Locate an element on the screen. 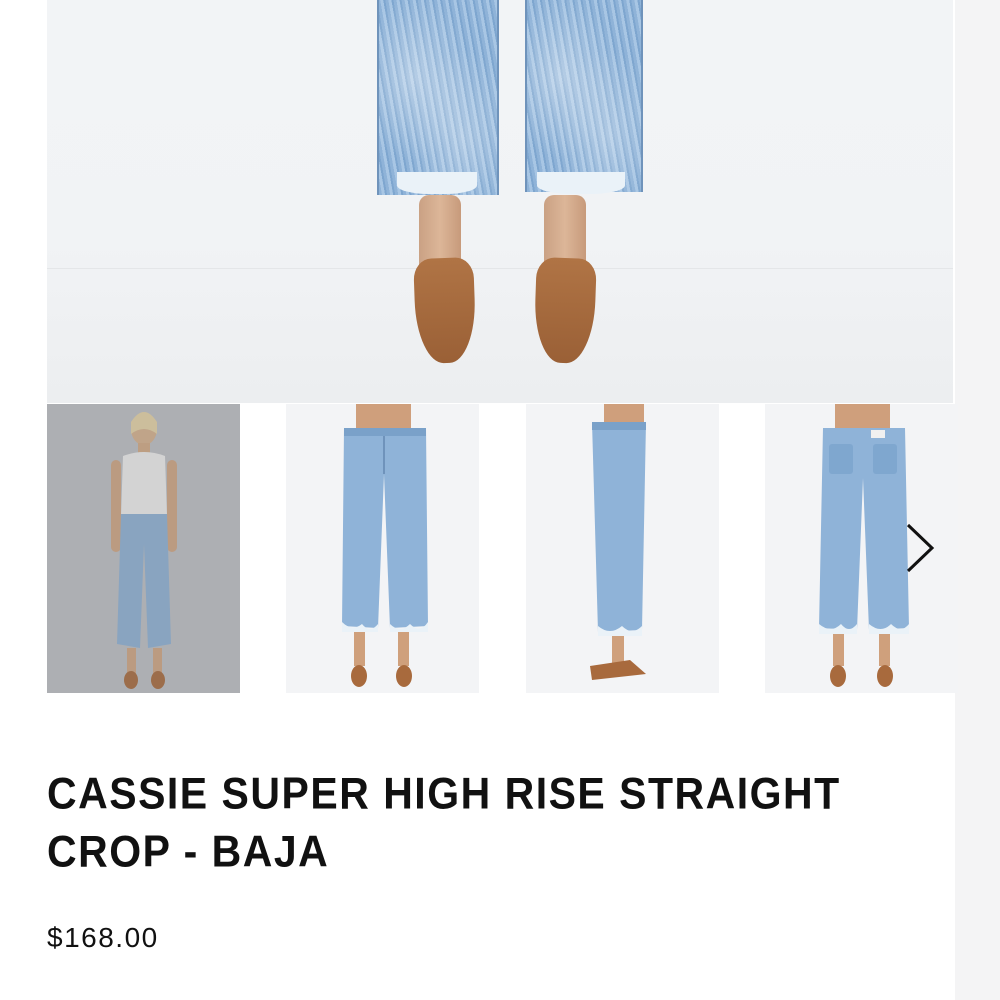 This screenshot has width=1000, height=1000. jeans-side-figure is located at coordinates (618, 542).